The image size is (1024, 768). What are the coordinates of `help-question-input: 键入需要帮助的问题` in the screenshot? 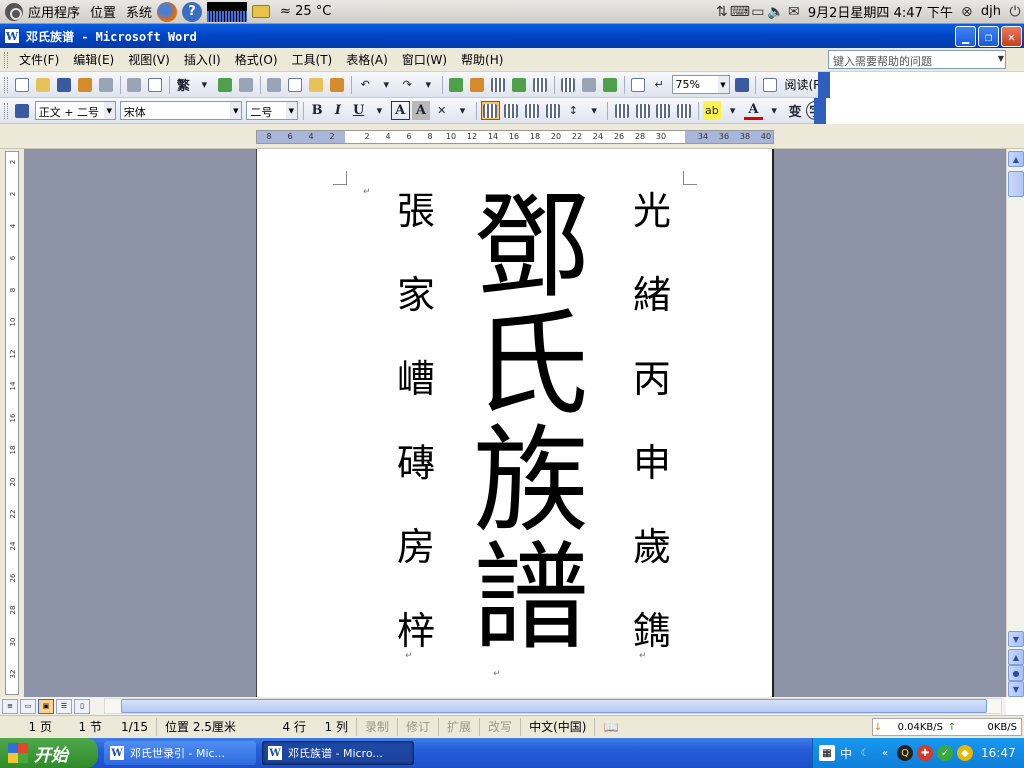 It's located at (917, 59).